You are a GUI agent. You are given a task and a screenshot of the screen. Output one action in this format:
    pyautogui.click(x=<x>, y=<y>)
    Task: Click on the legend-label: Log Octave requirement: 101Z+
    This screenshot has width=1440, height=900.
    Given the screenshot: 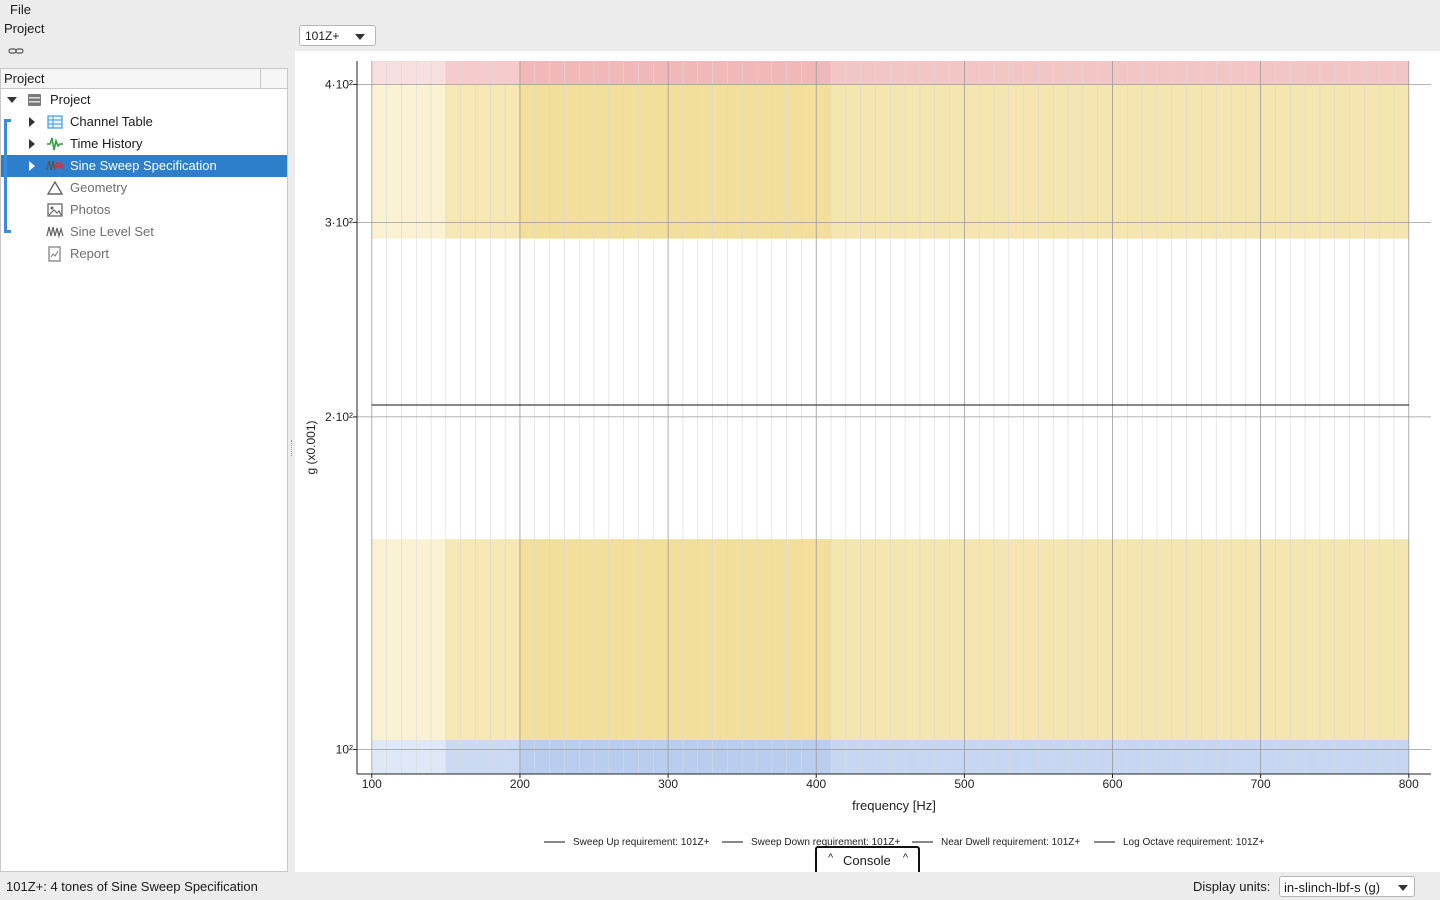 What is the action you would take?
    pyautogui.click(x=1194, y=842)
    